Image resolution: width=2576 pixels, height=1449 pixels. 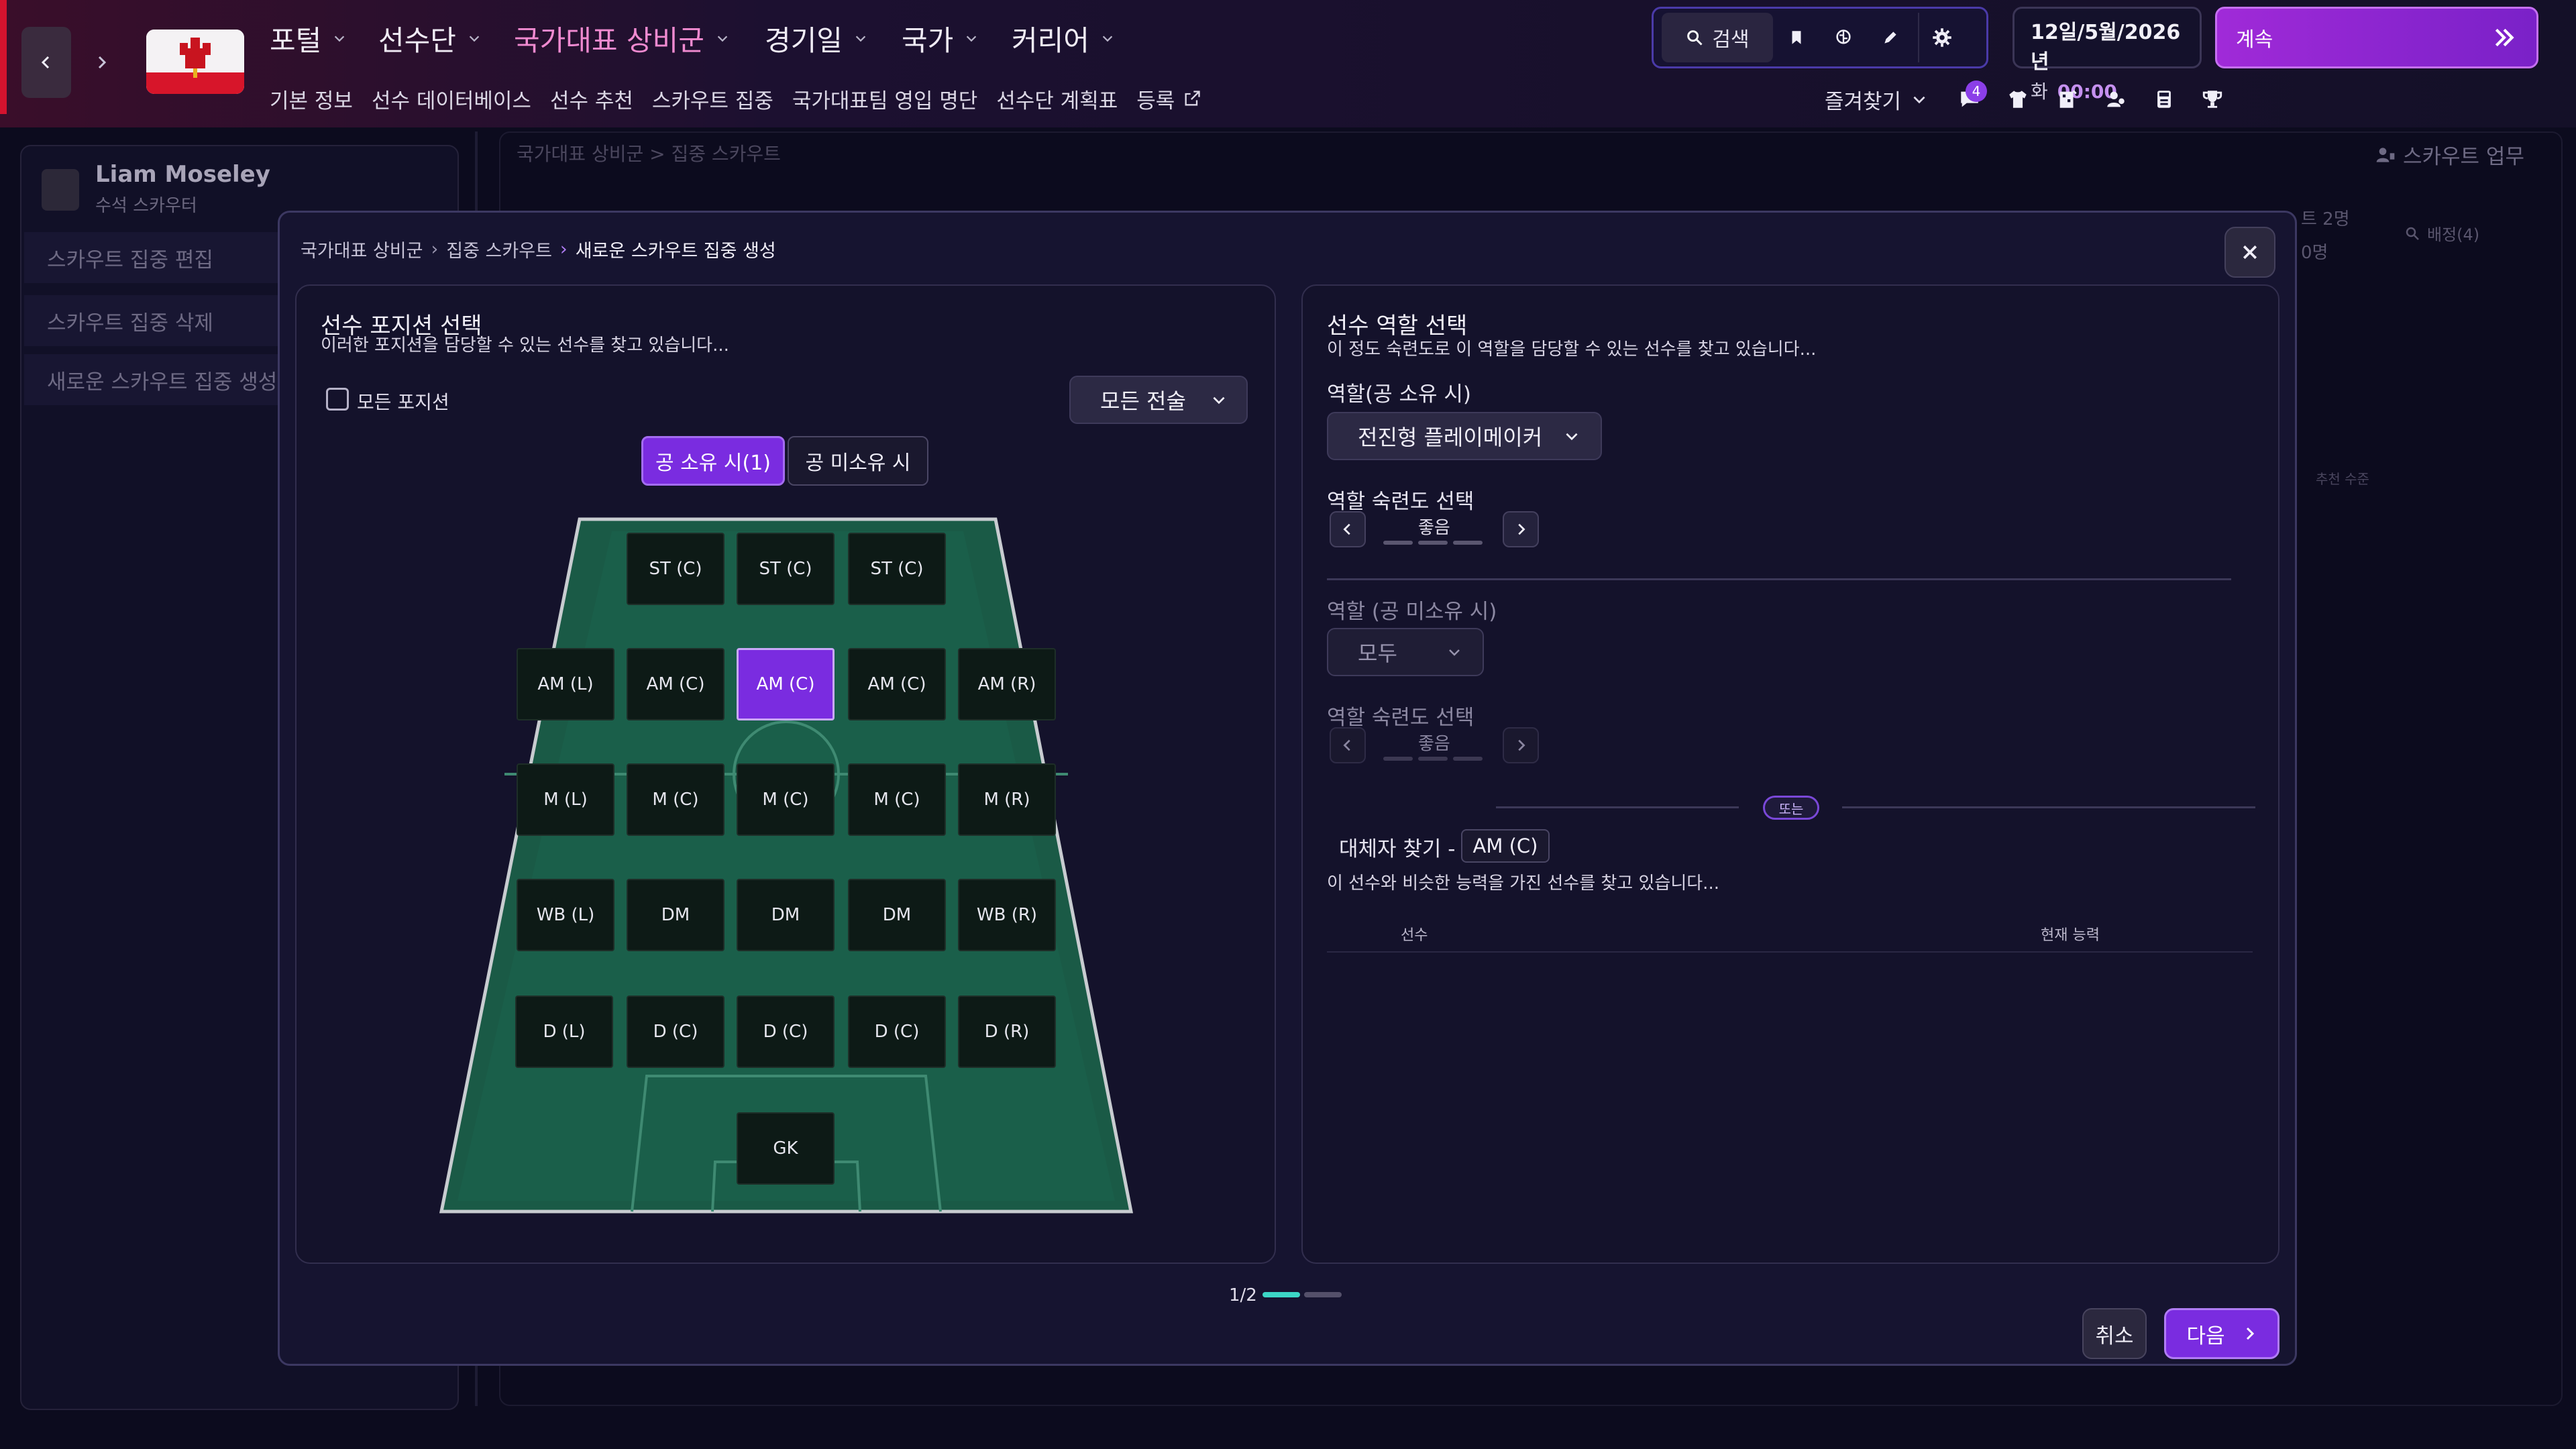 I want to click on submenu-registration: 등록, so click(x=1168, y=99).